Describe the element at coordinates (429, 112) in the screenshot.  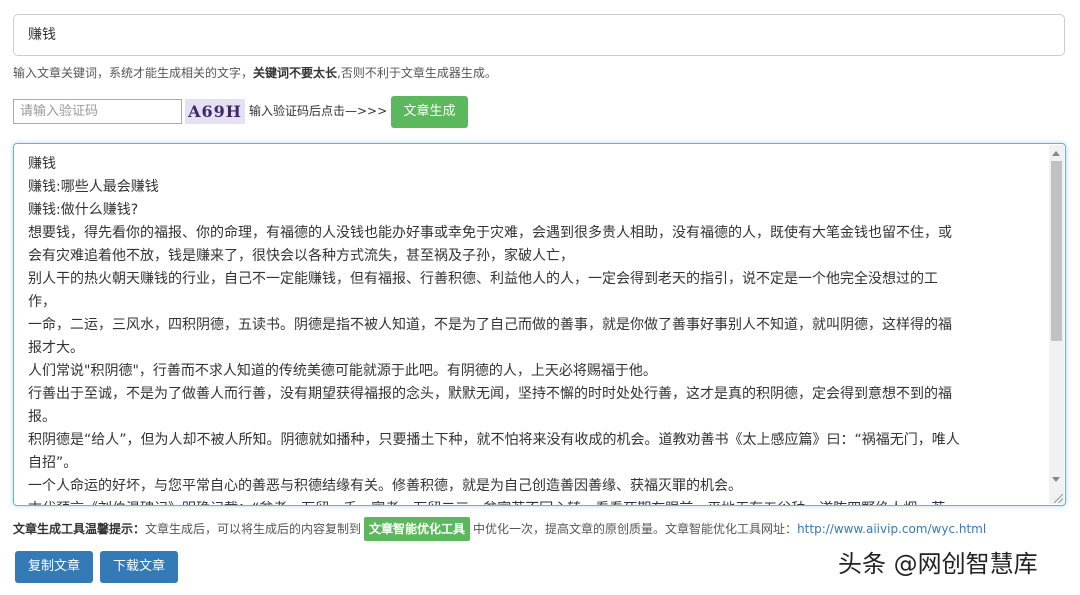
I see `generate-button: 文章生成` at that location.